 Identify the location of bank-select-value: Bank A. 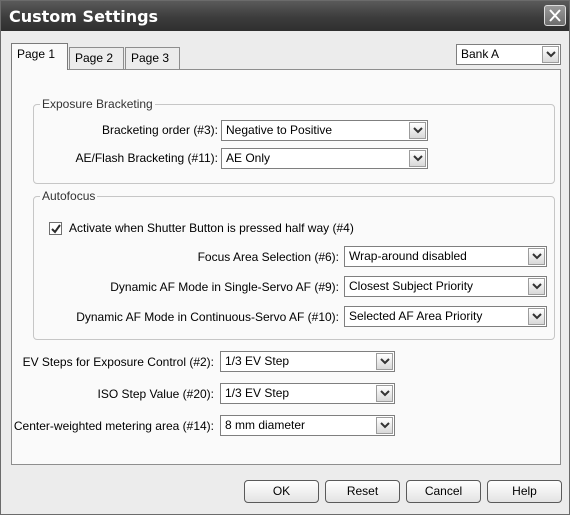
(480, 54).